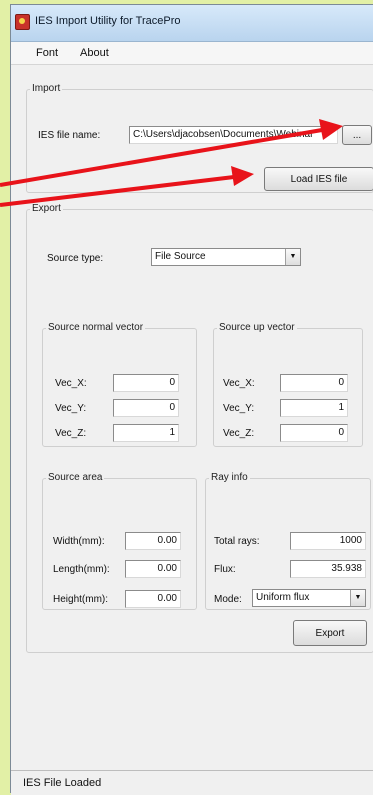 Image resolution: width=373 pixels, height=795 pixels. Describe the element at coordinates (146, 383) in the screenshot. I see `normal-x-input: 0` at that location.